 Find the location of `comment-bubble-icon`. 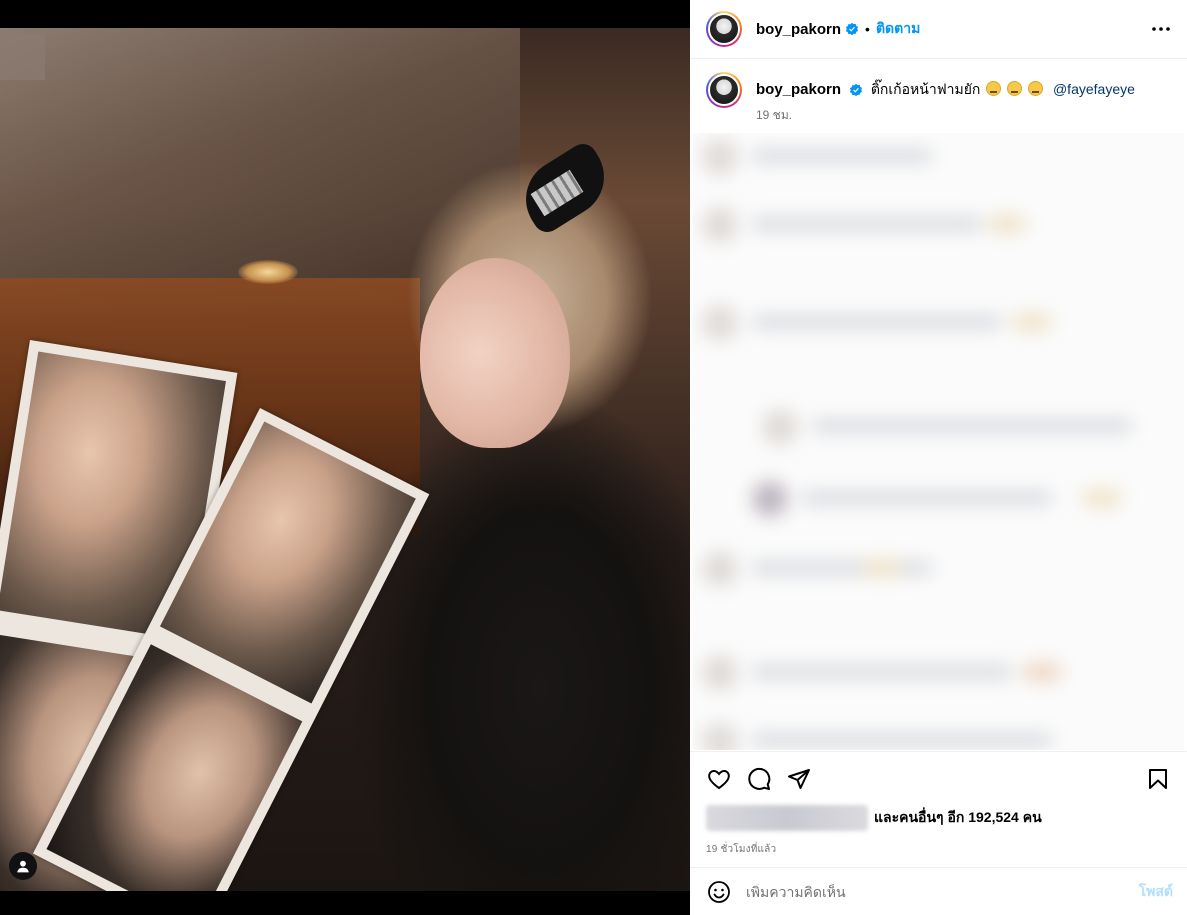

comment-bubble-icon is located at coordinates (759, 779).